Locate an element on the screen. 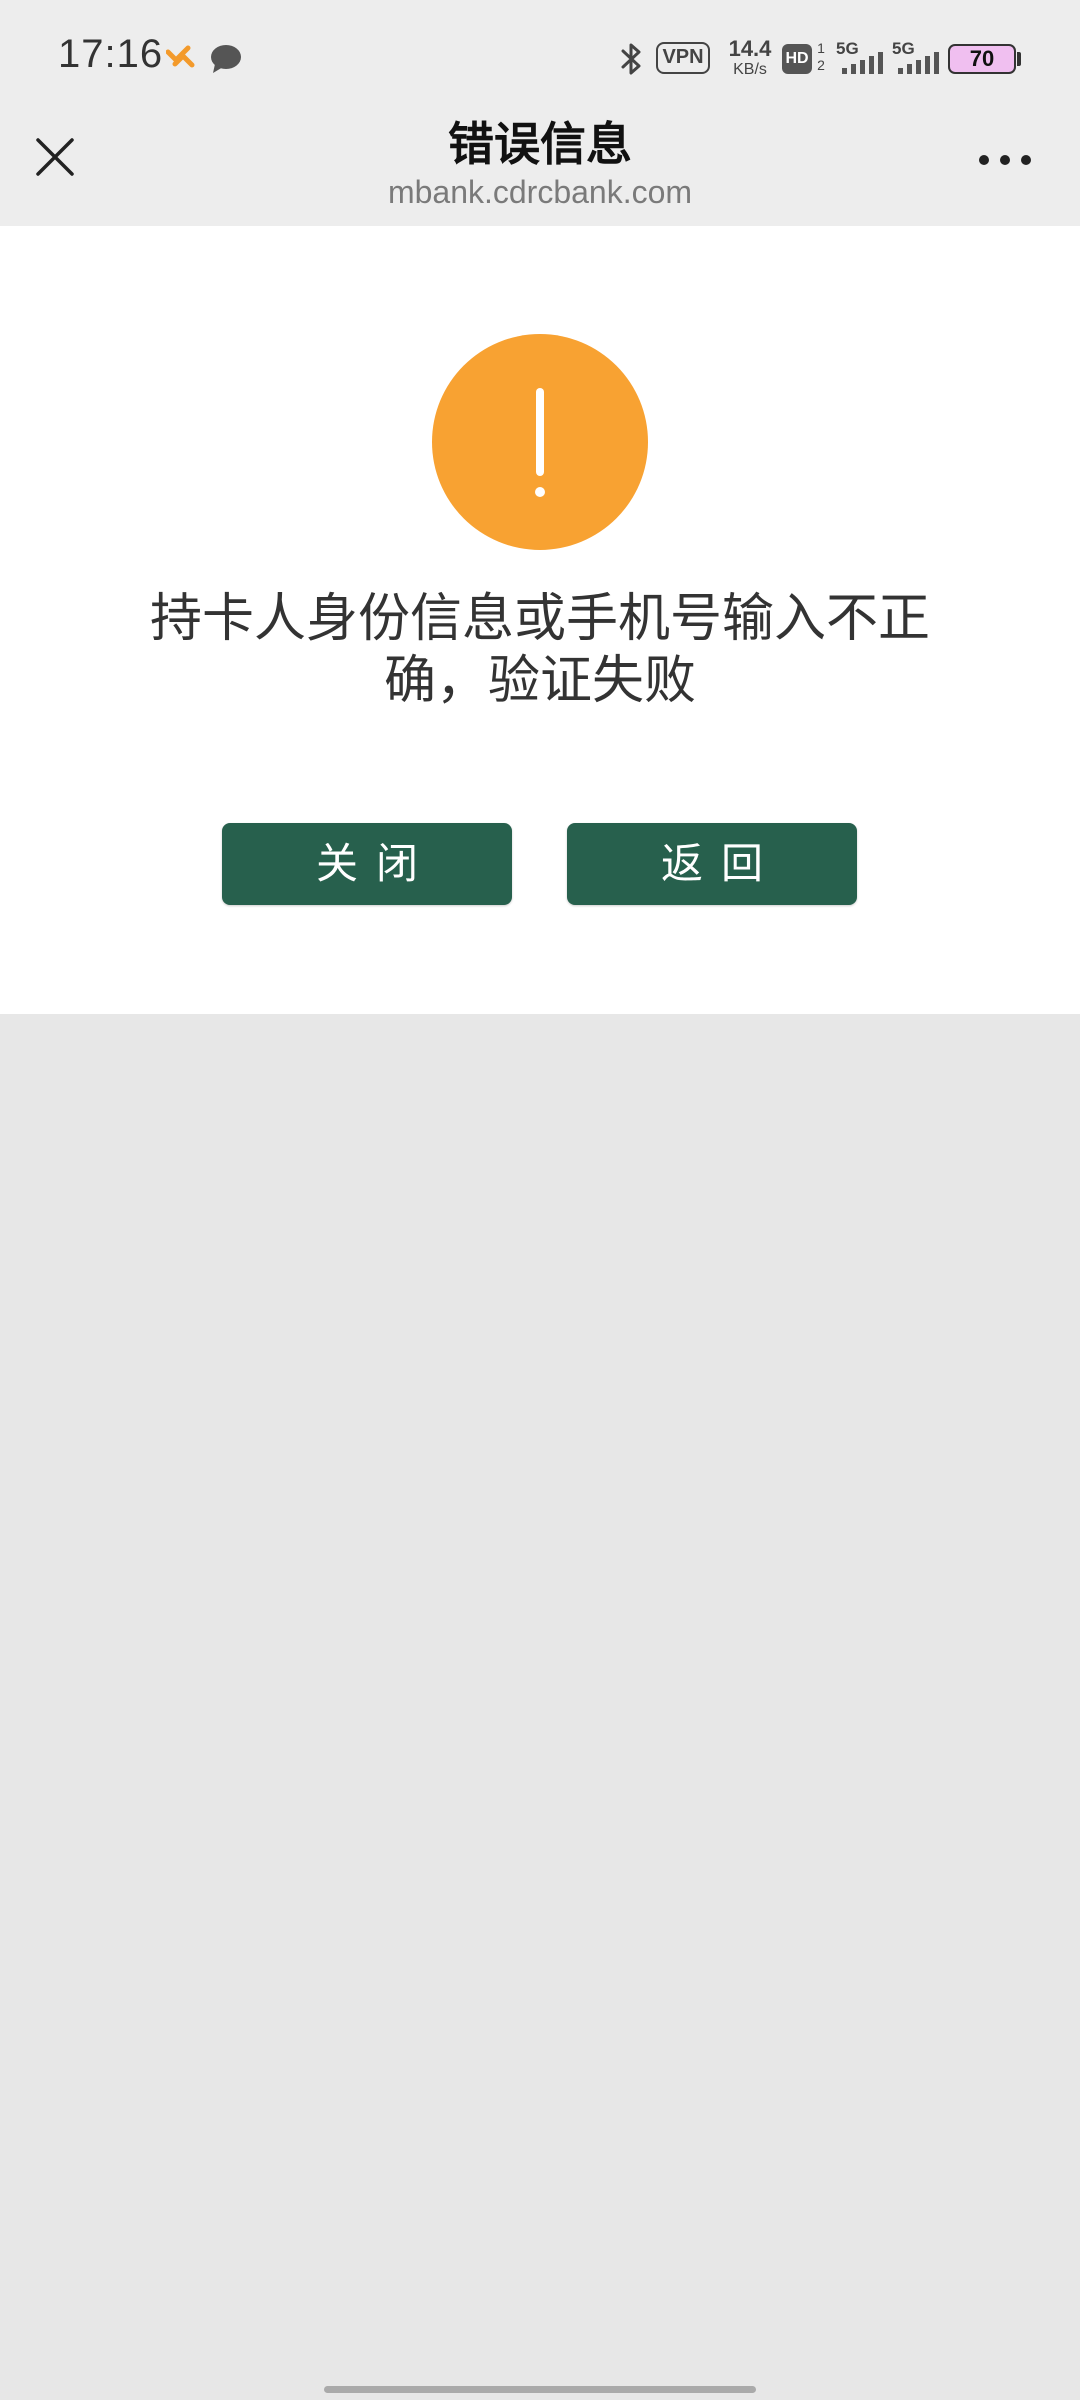 The width and height of the screenshot is (1080, 2400). more-options-icon is located at coordinates (1005, 160).